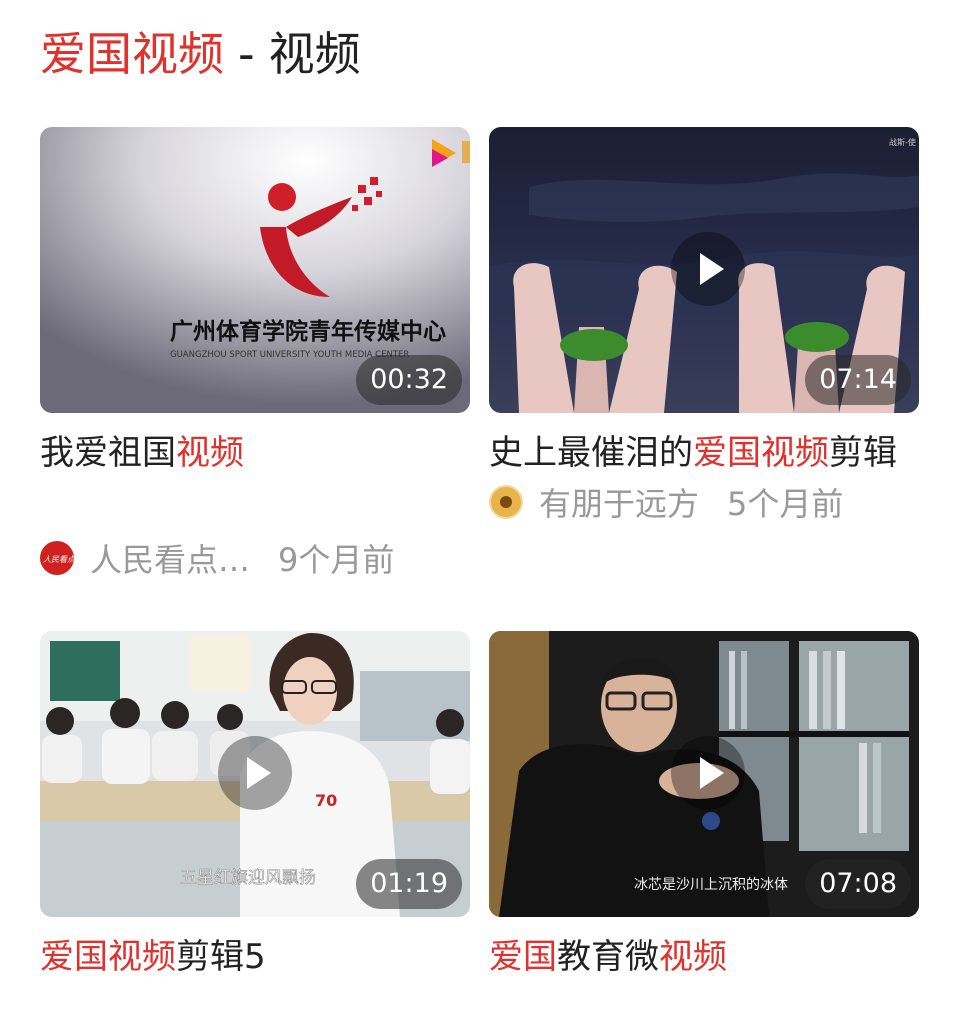 The width and height of the screenshot is (960, 1013). Describe the element at coordinates (591, 453) in the screenshot. I see `title-part: 史上最催泪的` at that location.